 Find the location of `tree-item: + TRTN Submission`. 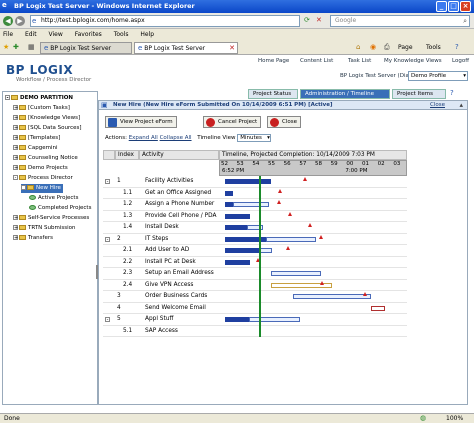

tree-item: + TRTN Submission is located at coordinates (44, 228).